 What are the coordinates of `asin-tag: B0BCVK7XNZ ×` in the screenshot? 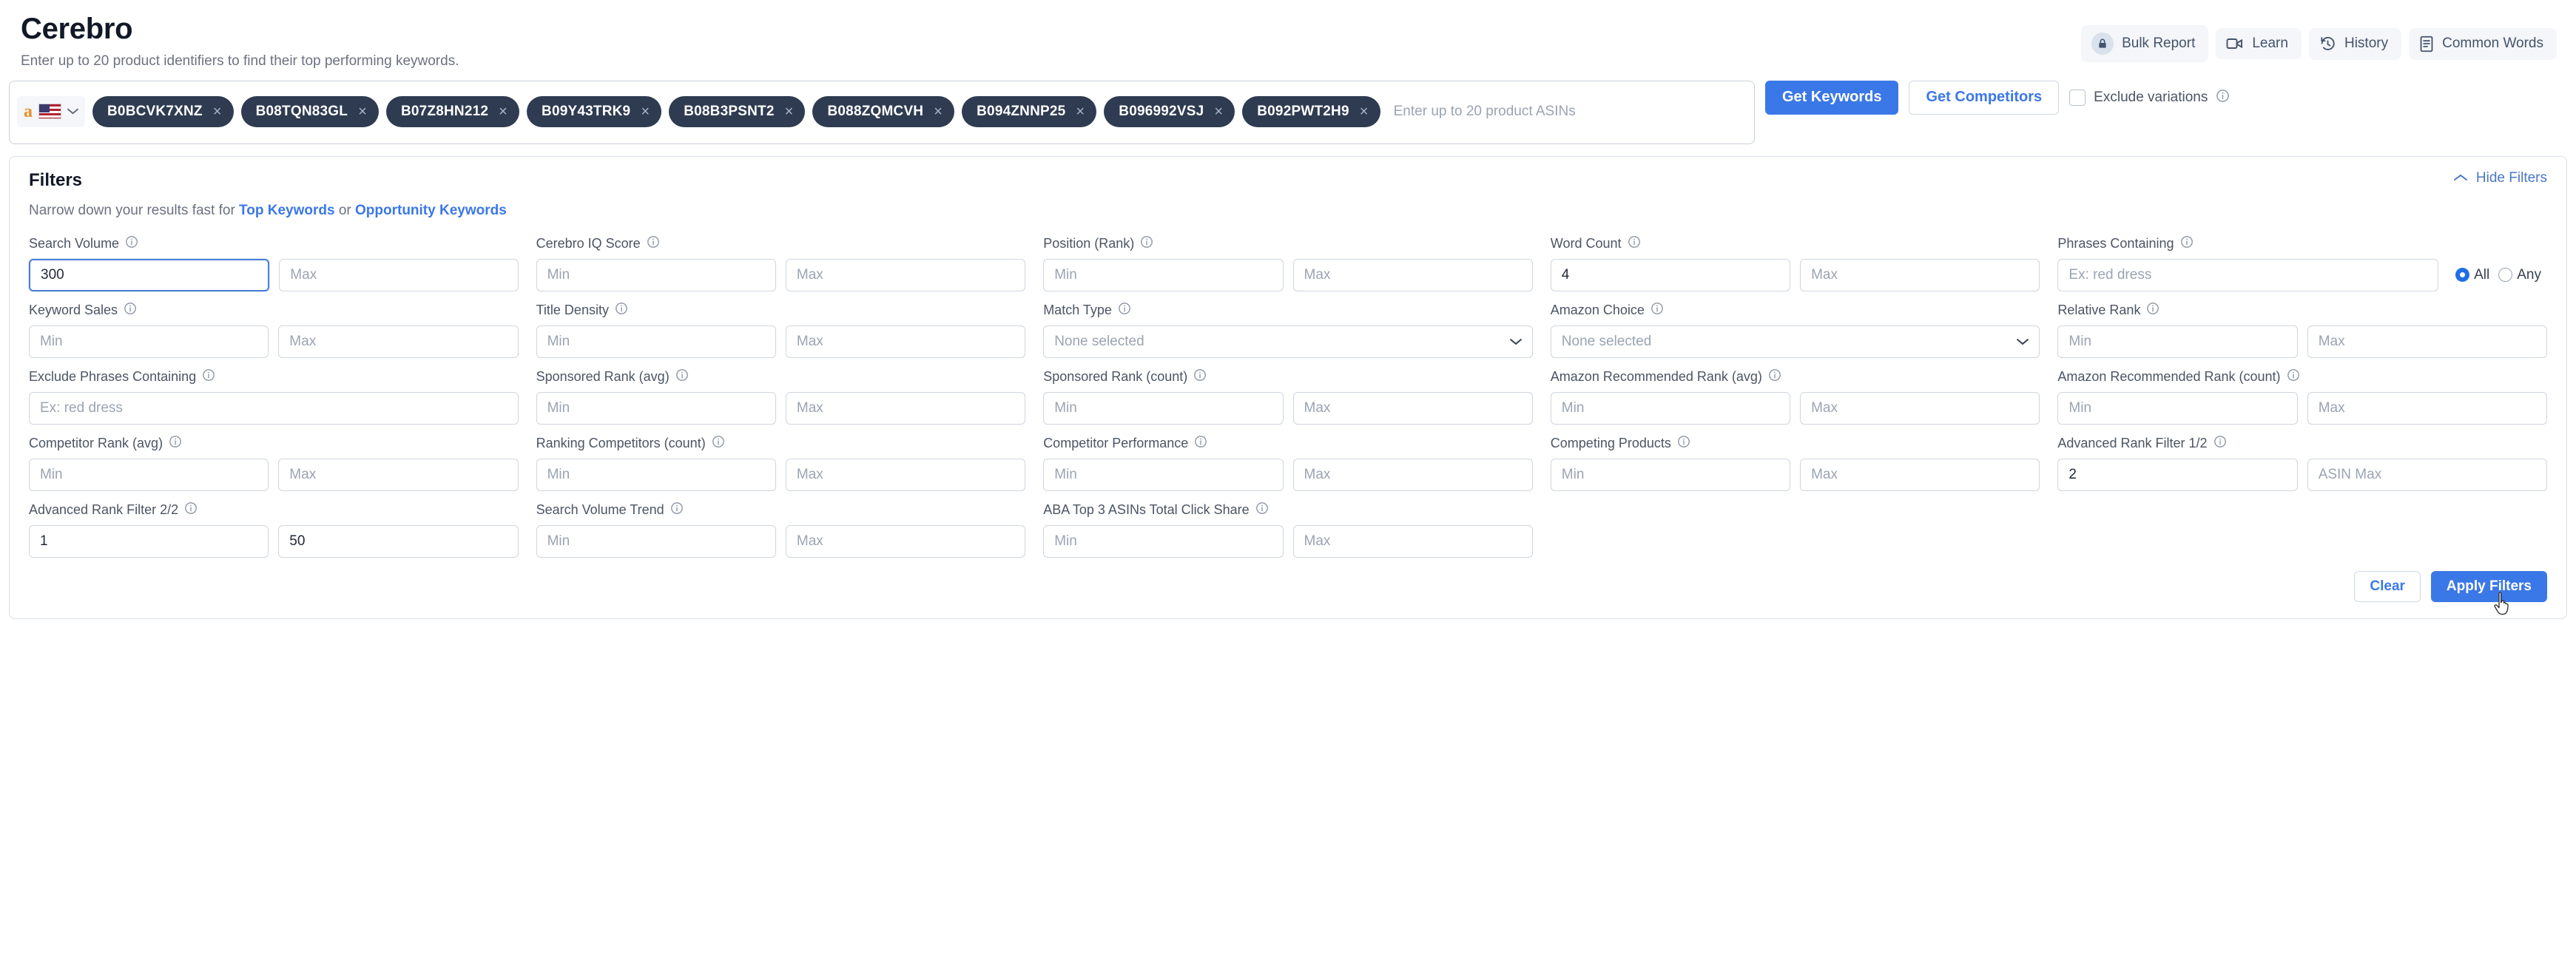 It's located at (163, 111).